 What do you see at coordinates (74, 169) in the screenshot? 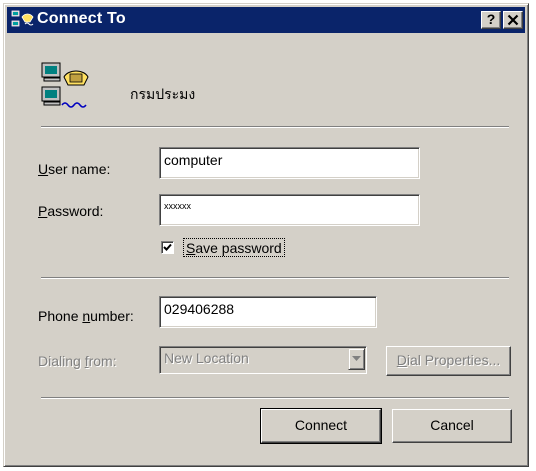
I see `username-label: User name:` at bounding box center [74, 169].